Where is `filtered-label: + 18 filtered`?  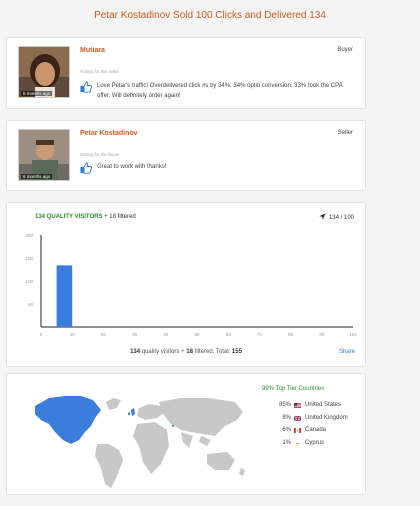
filtered-label: + 18 filtered is located at coordinates (120, 217).